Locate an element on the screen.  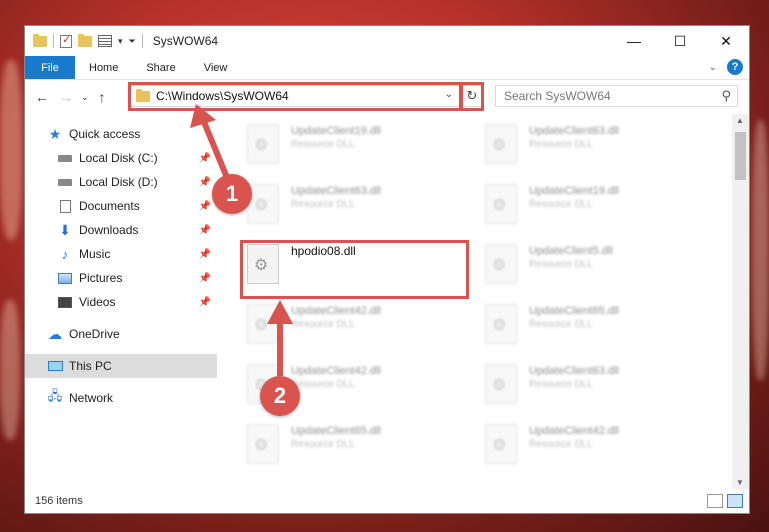
sidebar-item-label: Network is located at coordinates (91, 398).